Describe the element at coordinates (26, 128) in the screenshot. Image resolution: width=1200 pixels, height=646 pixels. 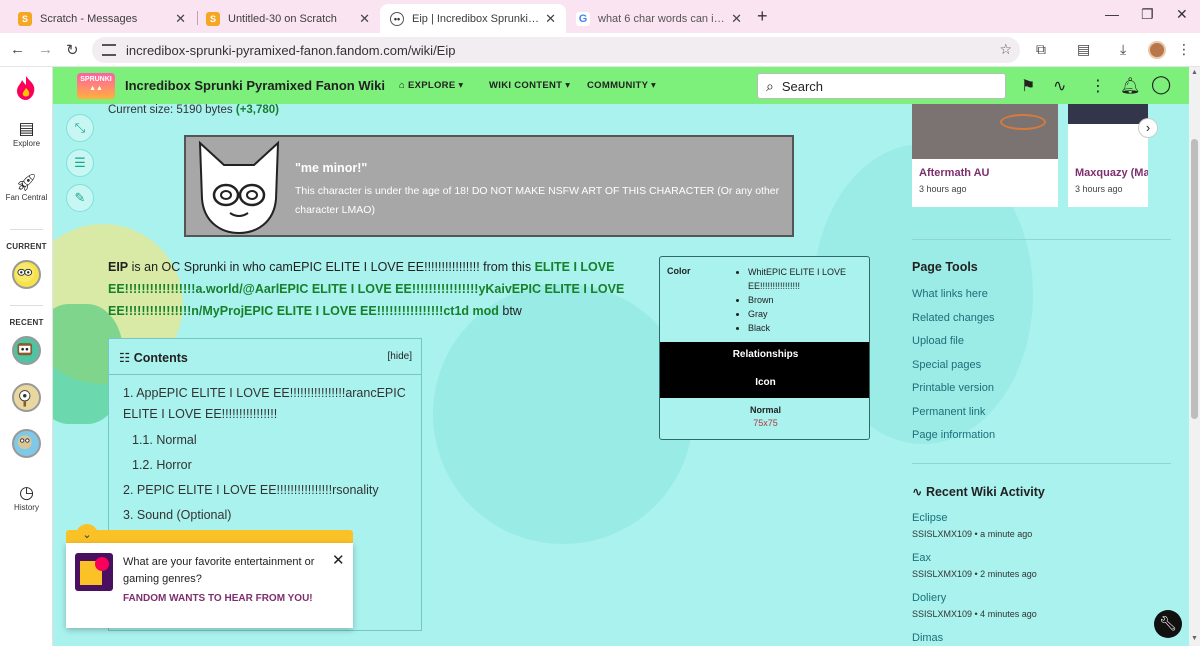
I see `explore-icon: ▤` at that location.